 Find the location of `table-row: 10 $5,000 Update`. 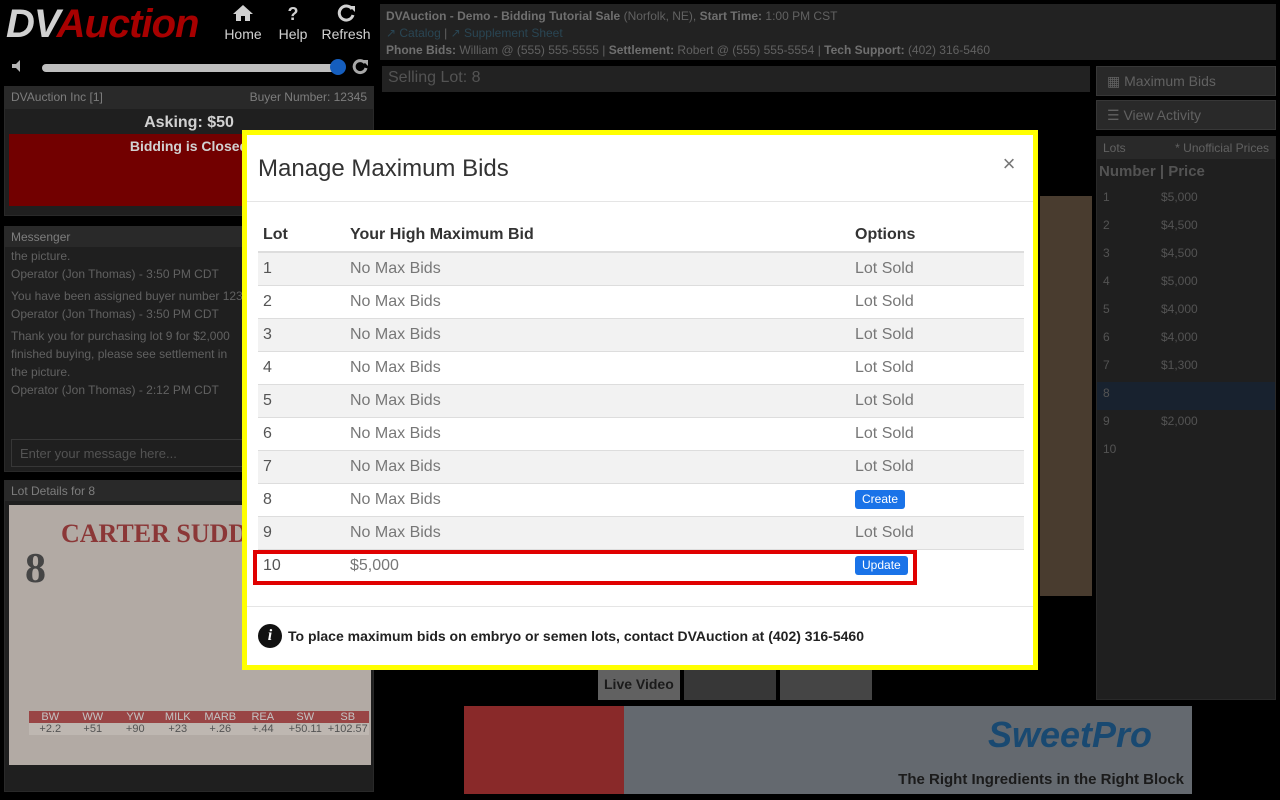

table-row: 10 $5,000 Update is located at coordinates (641, 565).